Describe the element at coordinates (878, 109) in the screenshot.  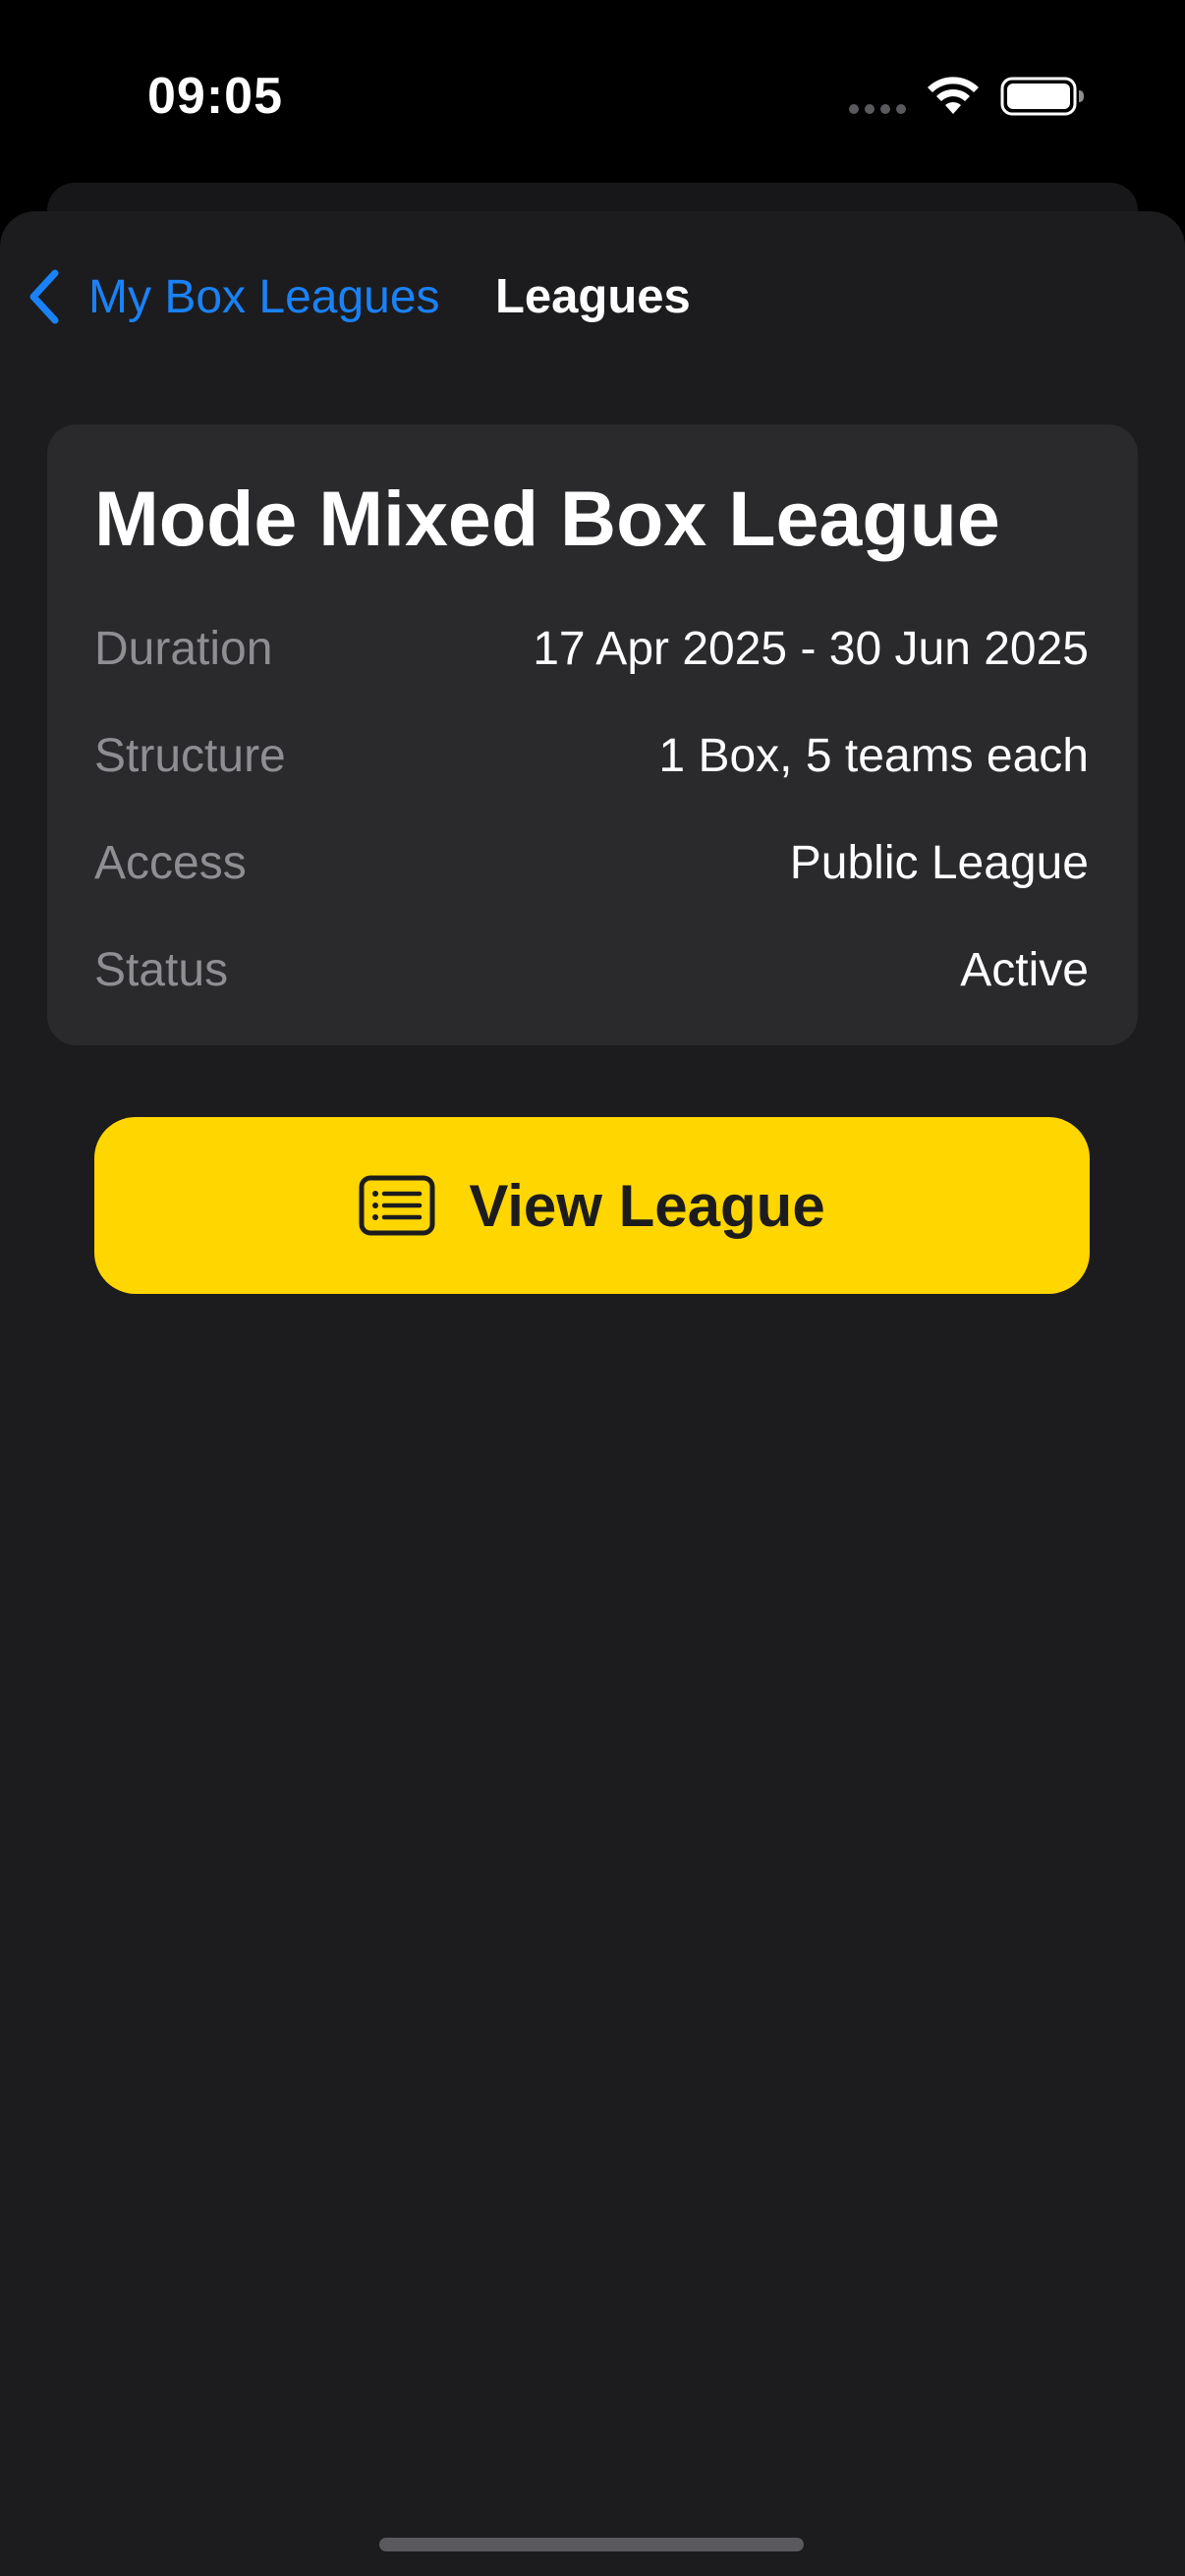
I see `cellular-signal-icon` at that location.